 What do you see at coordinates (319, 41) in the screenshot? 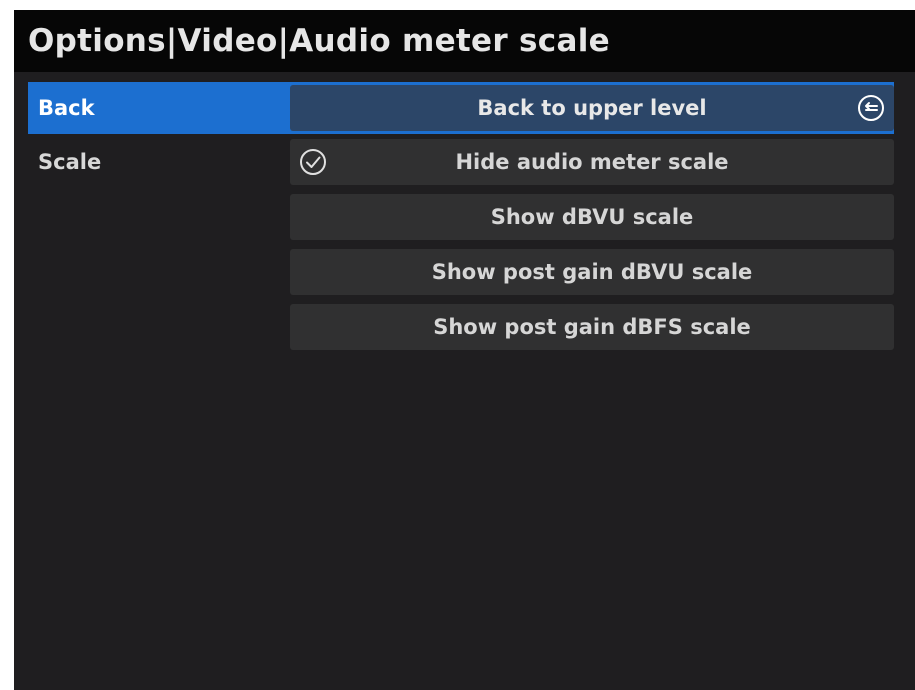
I see `page-title: Options|Video|Audio meter scale` at bounding box center [319, 41].